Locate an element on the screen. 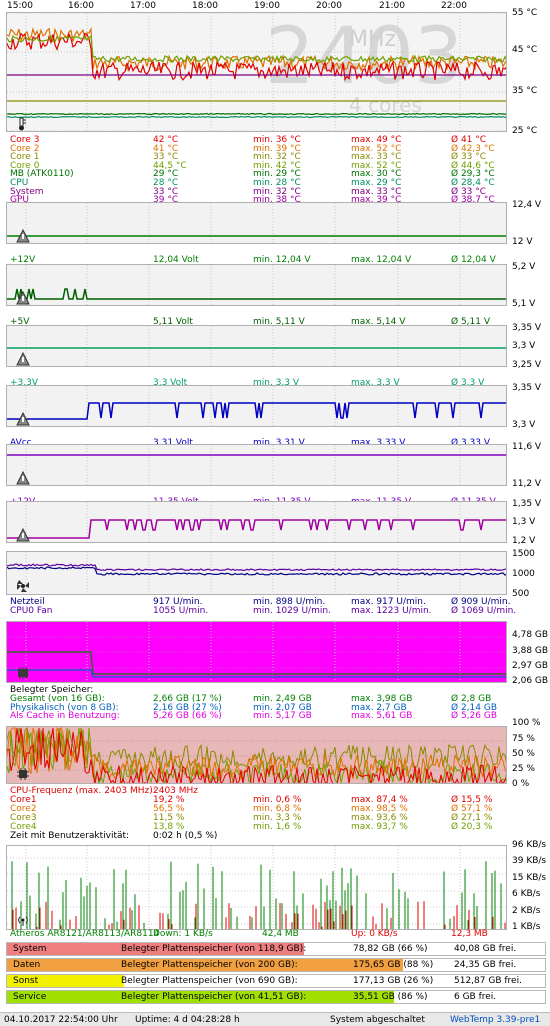 The width and height of the screenshot is (550, 1026). memory-legend-name: Als Cache in Benutzung: is located at coordinates (65, 716).